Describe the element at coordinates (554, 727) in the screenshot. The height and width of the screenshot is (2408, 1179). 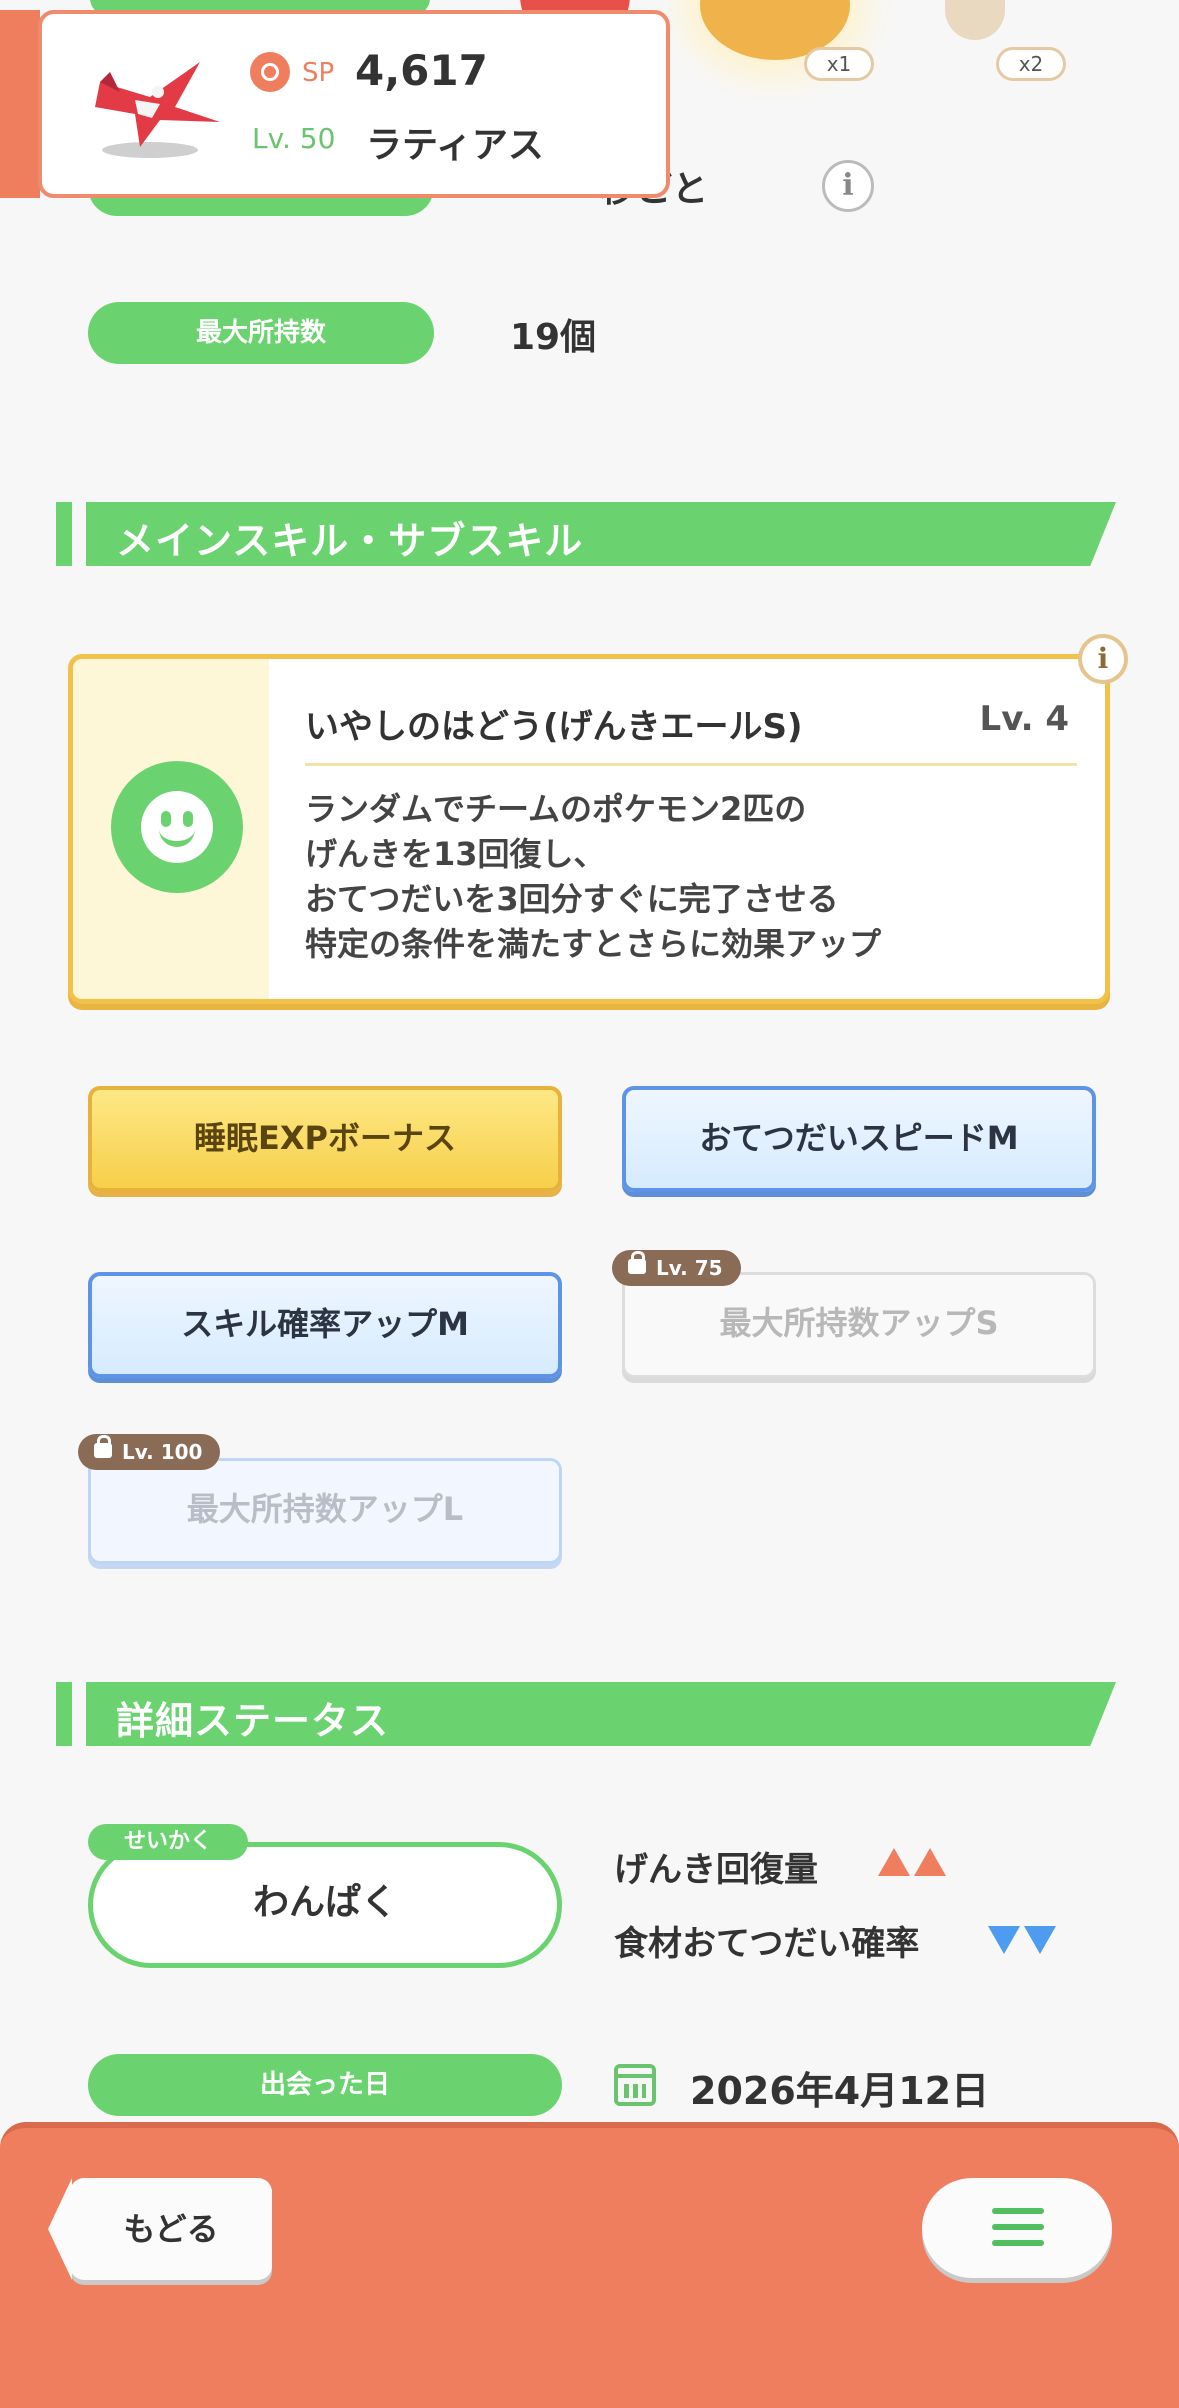
I see `main-skill-name: いやしのはどう(げんきエールS)` at that location.